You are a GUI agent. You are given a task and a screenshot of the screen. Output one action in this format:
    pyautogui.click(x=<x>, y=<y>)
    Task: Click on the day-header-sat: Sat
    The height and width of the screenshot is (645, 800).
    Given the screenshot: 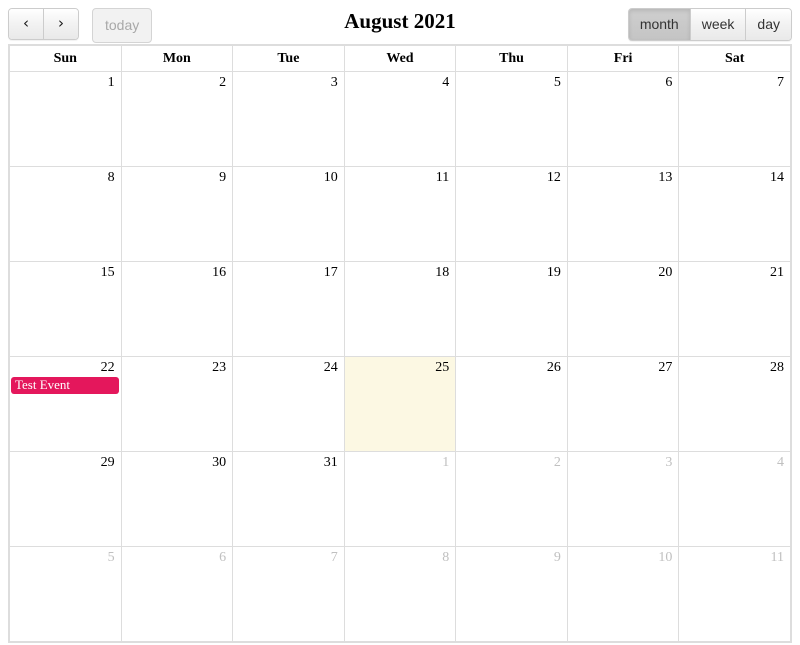 What is the action you would take?
    pyautogui.click(x=734, y=58)
    